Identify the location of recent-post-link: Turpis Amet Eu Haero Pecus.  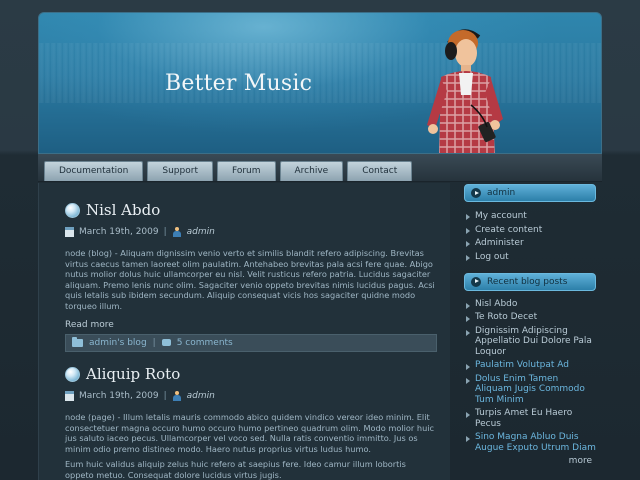
(530, 418).